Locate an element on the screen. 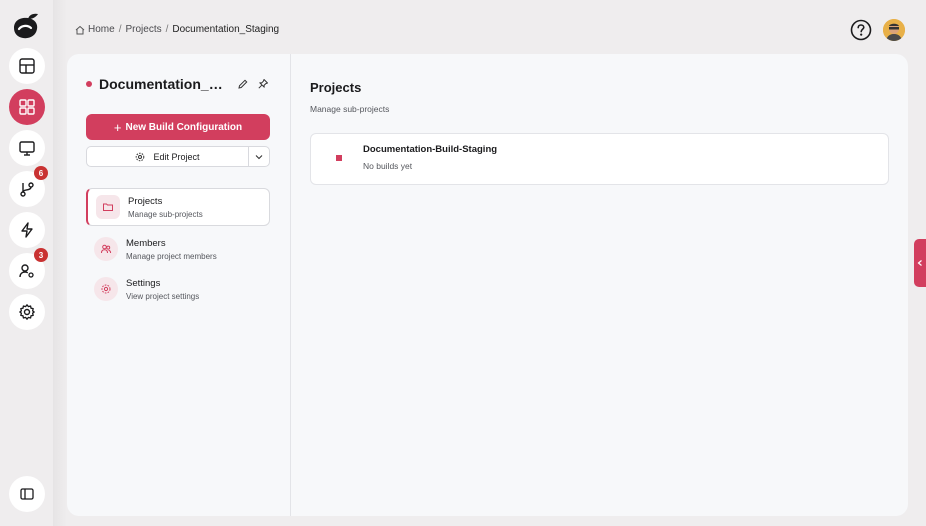 The width and height of the screenshot is (926, 526). agents-button is located at coordinates (27, 148).